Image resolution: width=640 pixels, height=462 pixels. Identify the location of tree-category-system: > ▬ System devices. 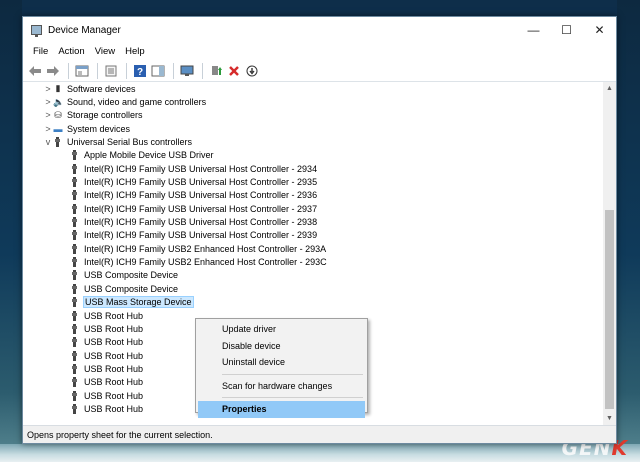
(313, 128).